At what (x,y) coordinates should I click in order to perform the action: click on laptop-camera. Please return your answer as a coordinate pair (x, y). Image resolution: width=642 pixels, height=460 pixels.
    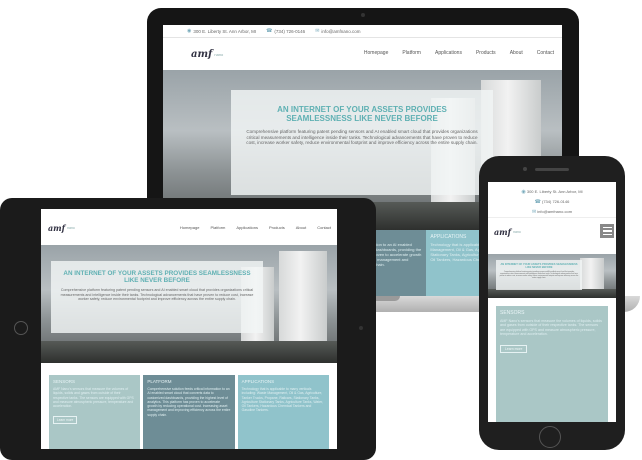
    Looking at the image, I should click on (363, 15).